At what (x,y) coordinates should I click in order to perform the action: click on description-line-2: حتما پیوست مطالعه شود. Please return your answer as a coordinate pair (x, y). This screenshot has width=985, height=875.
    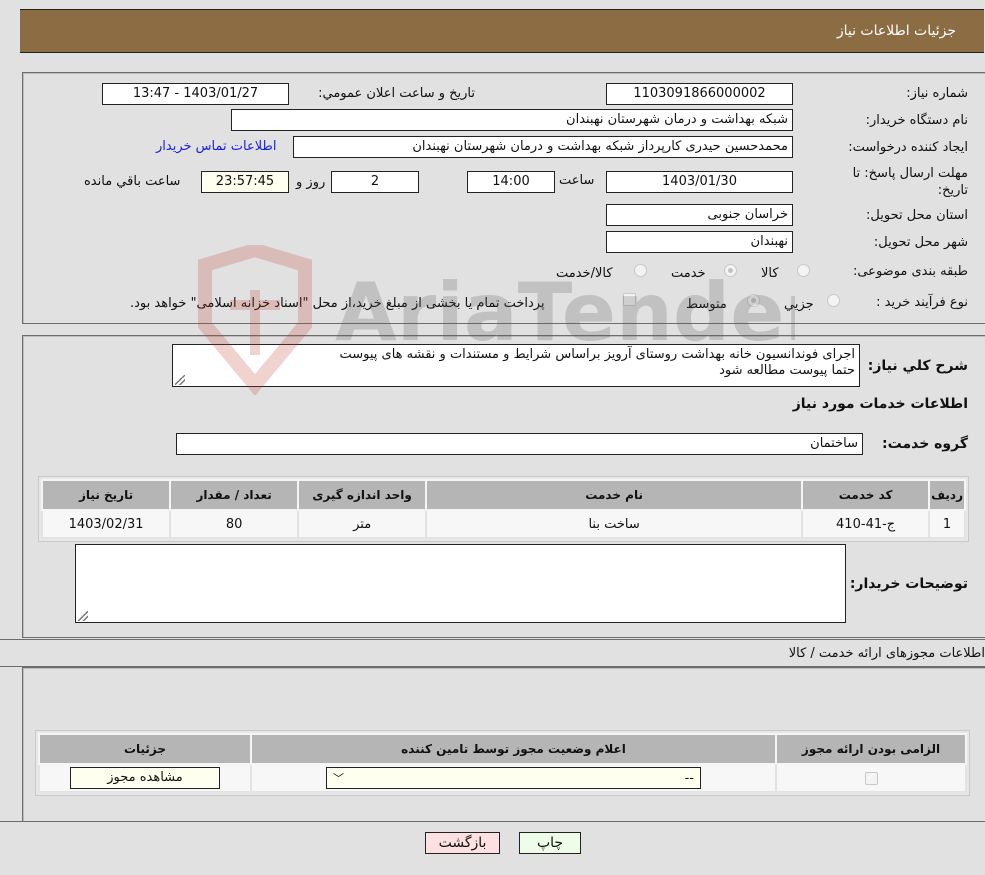
    Looking at the image, I should click on (787, 370).